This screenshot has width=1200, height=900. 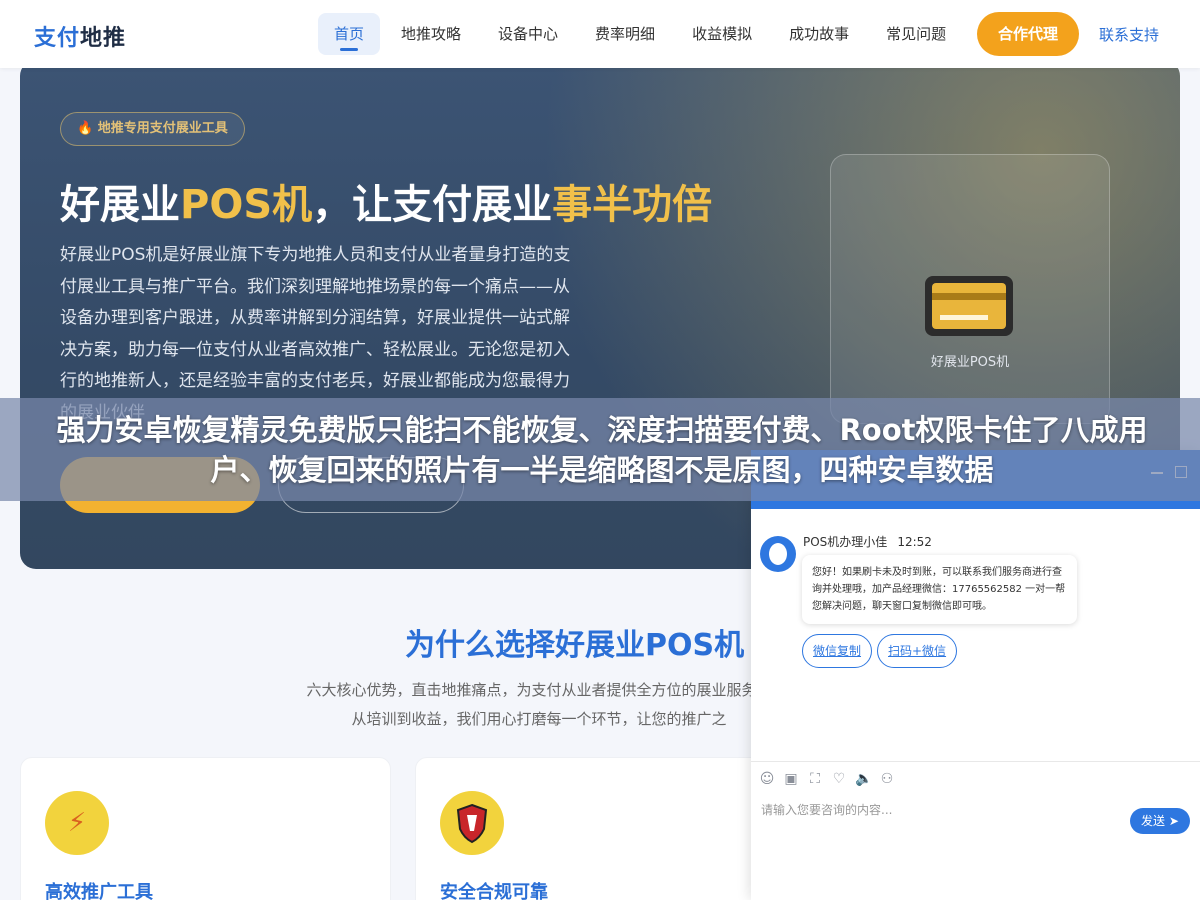 I want to click on nav-item-stories: 成功故事, so click(x=819, y=34).